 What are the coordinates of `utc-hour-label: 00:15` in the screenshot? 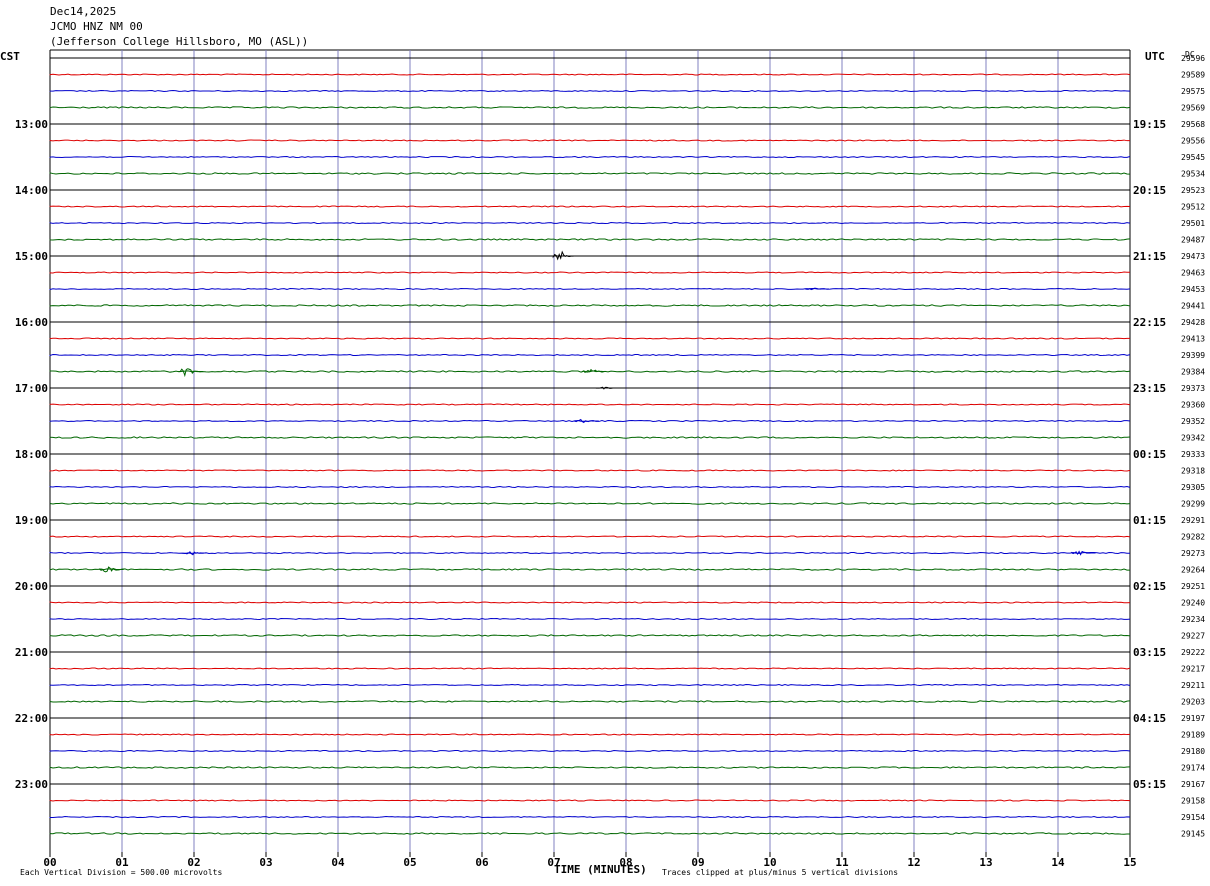 It's located at (1149, 454).